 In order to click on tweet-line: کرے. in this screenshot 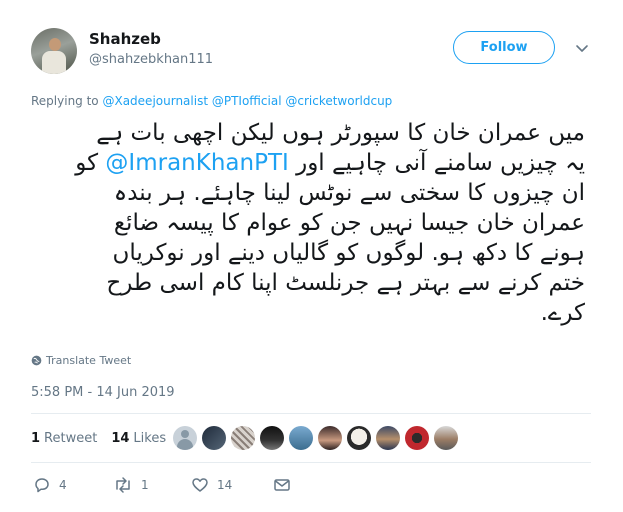, I will do `click(562, 313)`.